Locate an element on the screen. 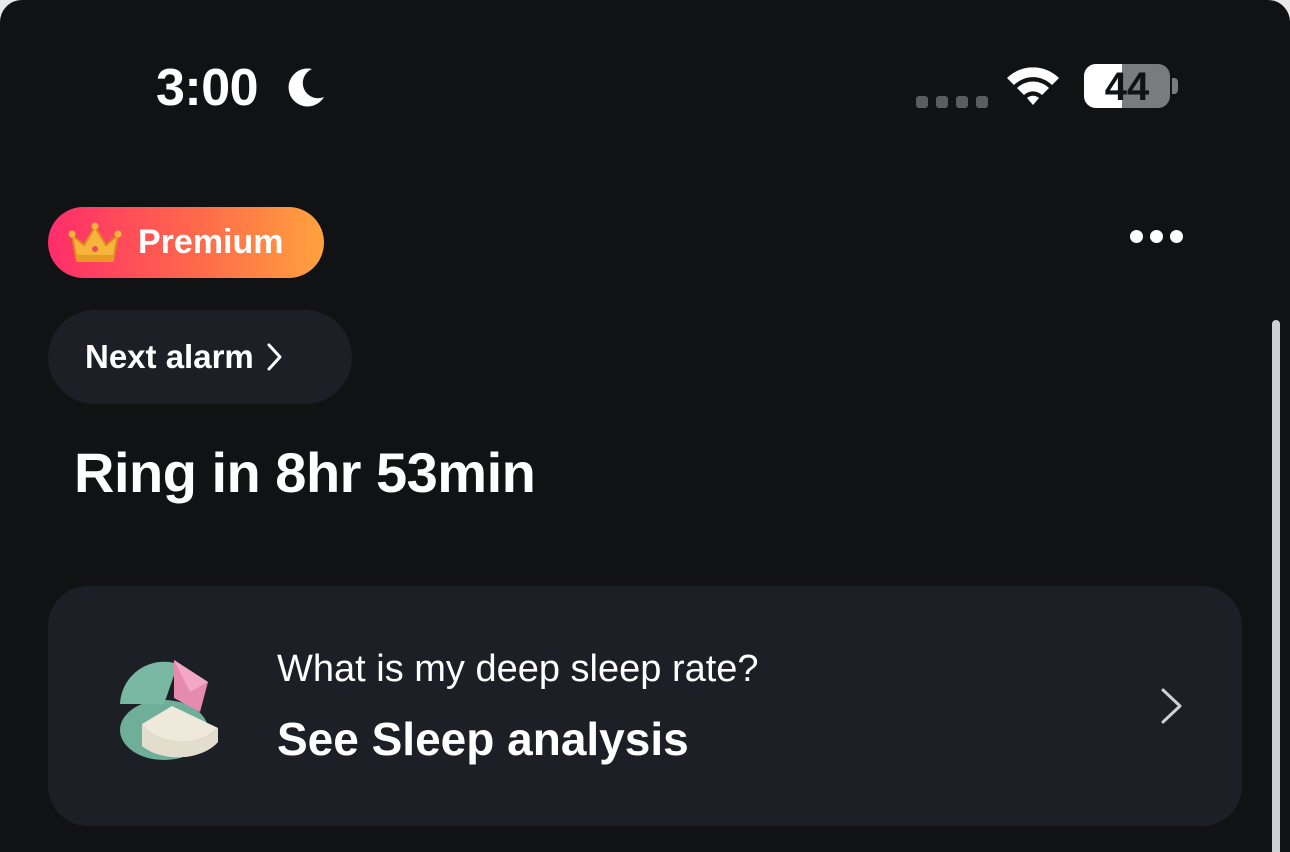  next-alarm-label: Next alarm is located at coordinates (169, 356).